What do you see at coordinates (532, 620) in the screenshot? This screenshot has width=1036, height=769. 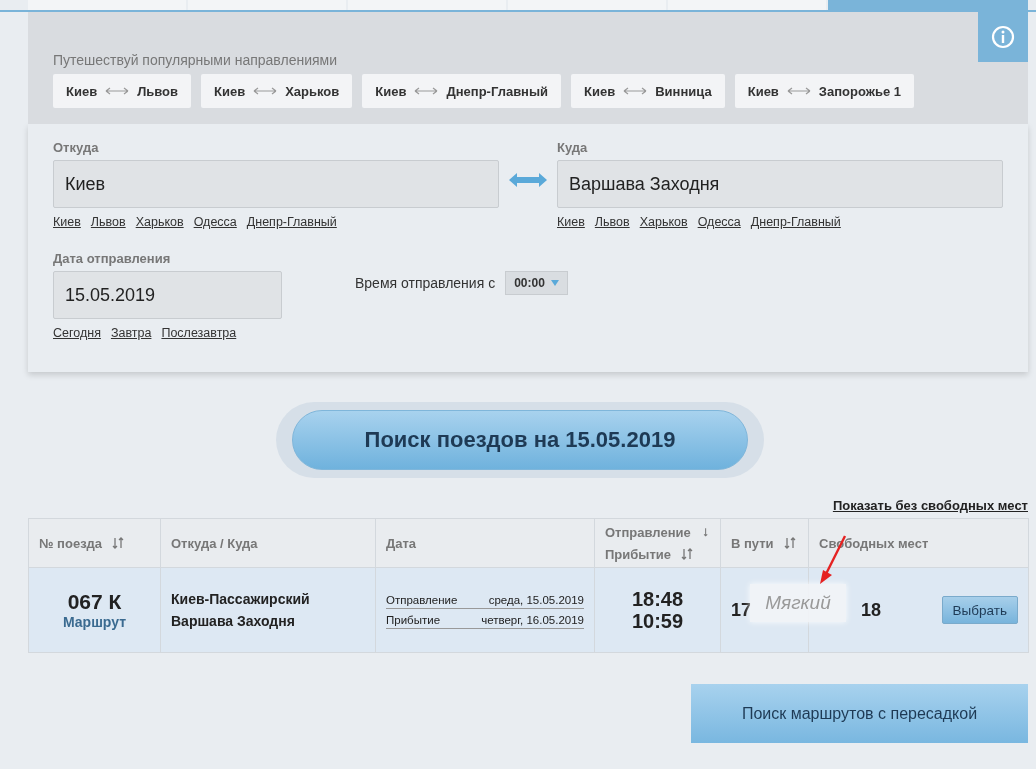 I see `date-value: четверг, 16.05.2019` at bounding box center [532, 620].